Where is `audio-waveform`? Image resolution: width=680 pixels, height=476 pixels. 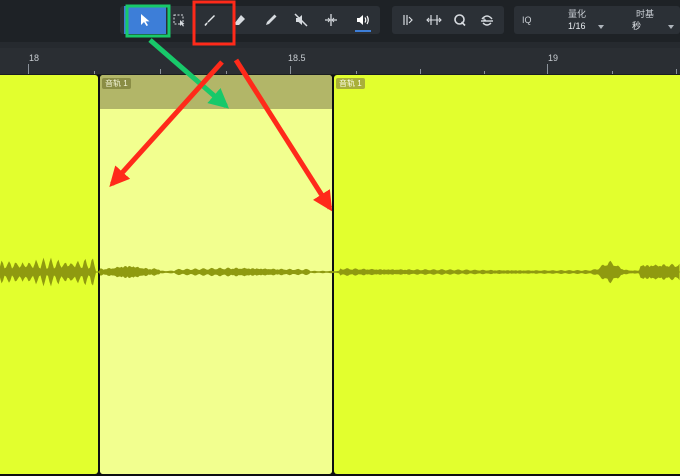
audio-waveform is located at coordinates (340, 272).